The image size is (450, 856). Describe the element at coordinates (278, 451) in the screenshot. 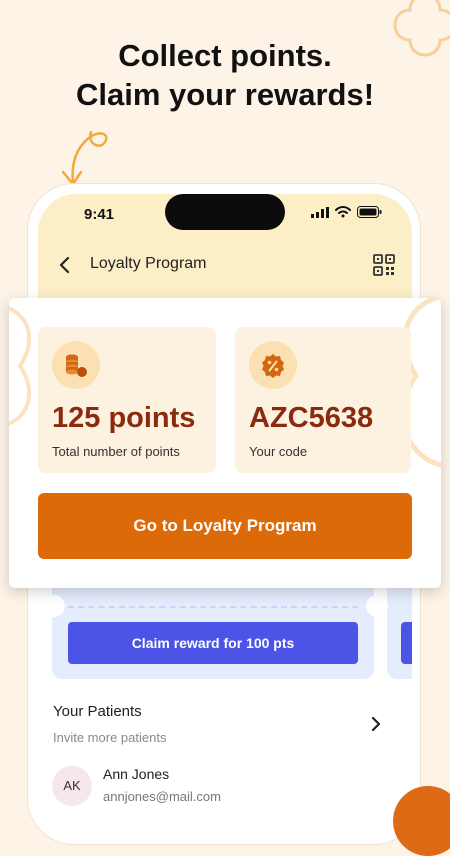

I see `code-label: Your code` at that location.